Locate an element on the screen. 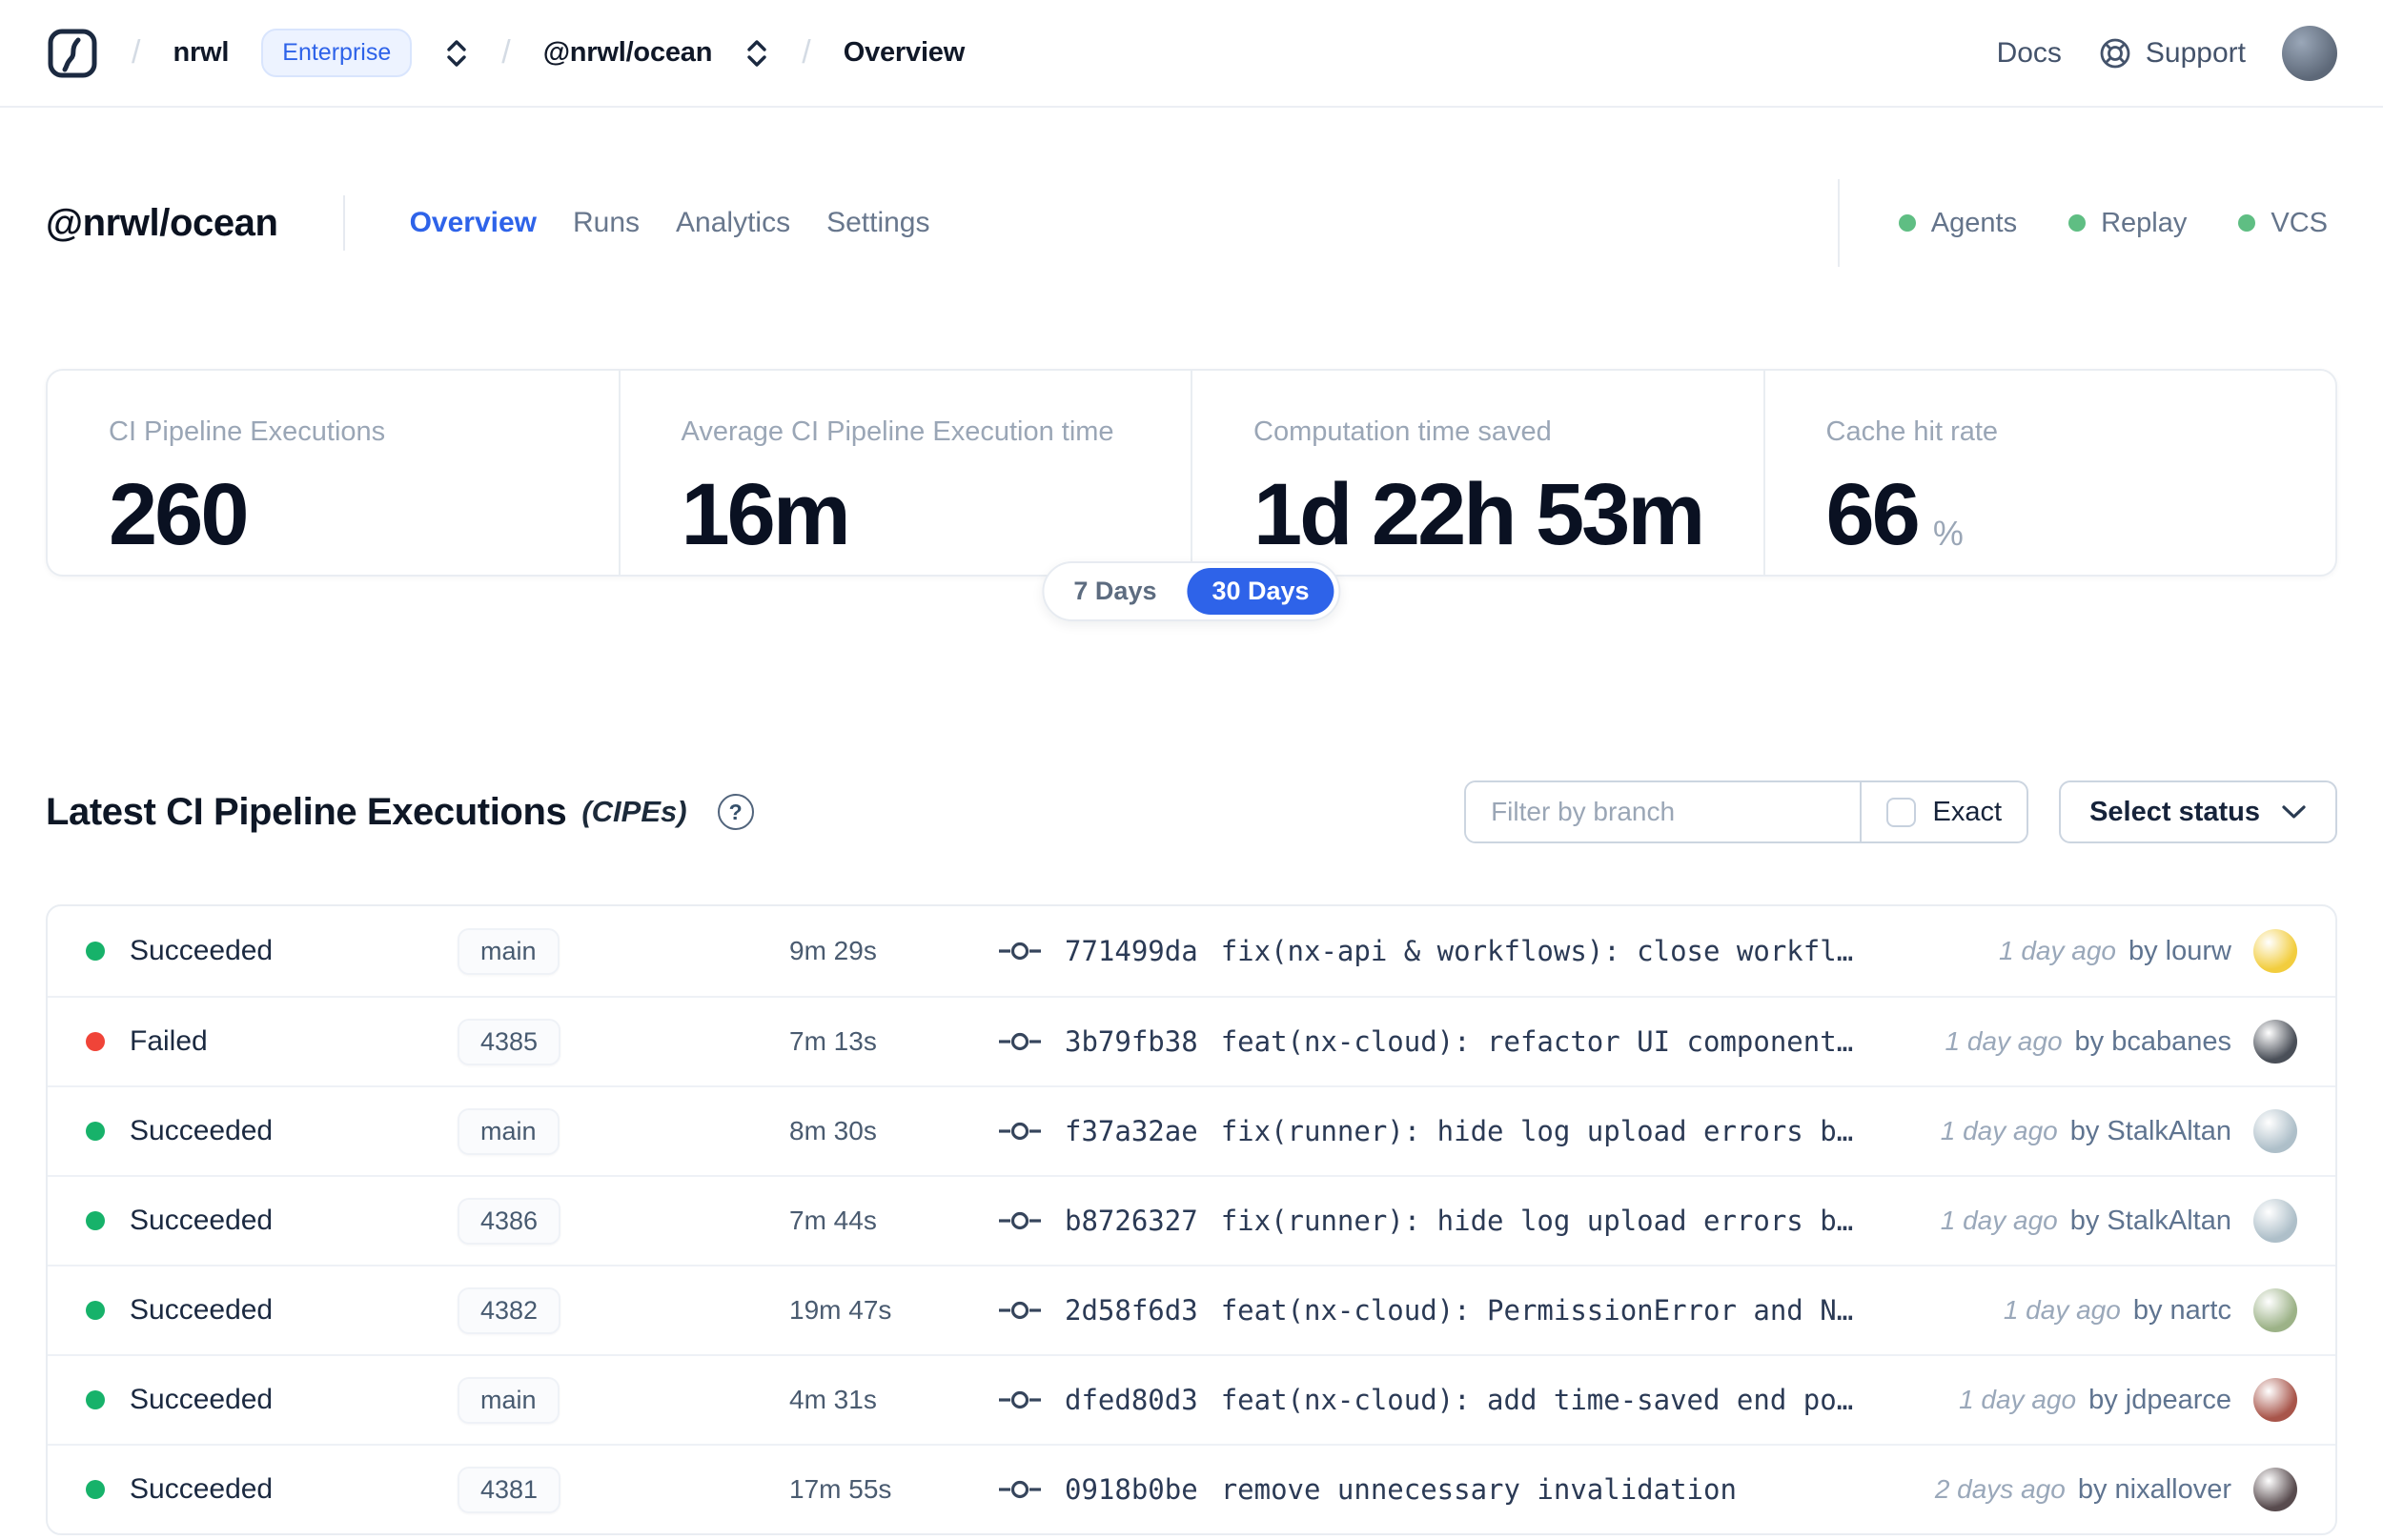 The width and height of the screenshot is (2383, 1540). author: by StalkAltan is located at coordinates (2150, 1220).